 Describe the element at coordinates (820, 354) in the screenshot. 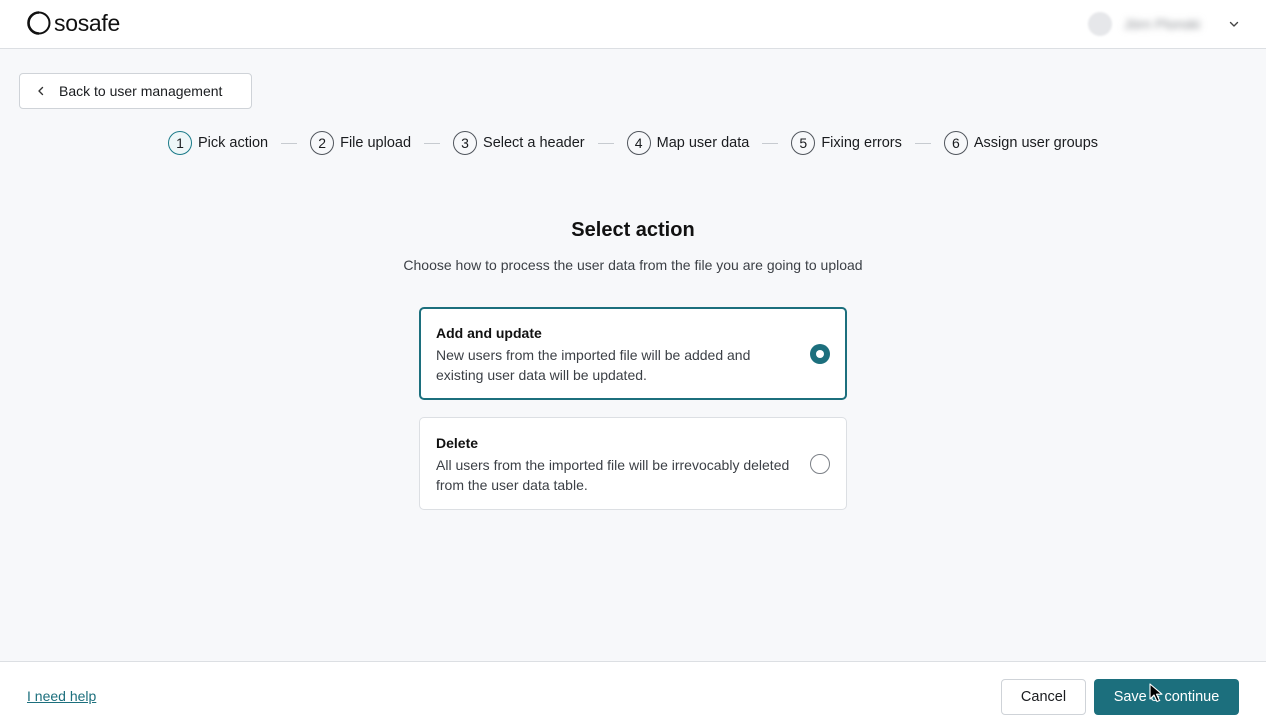

I see `radio-button-selected` at that location.